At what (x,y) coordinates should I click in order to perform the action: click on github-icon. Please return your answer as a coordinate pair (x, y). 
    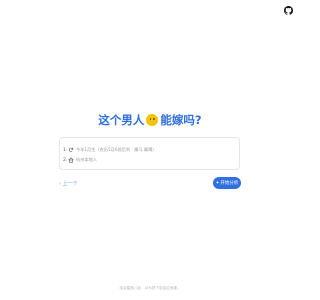
    Looking at the image, I should click on (288, 10).